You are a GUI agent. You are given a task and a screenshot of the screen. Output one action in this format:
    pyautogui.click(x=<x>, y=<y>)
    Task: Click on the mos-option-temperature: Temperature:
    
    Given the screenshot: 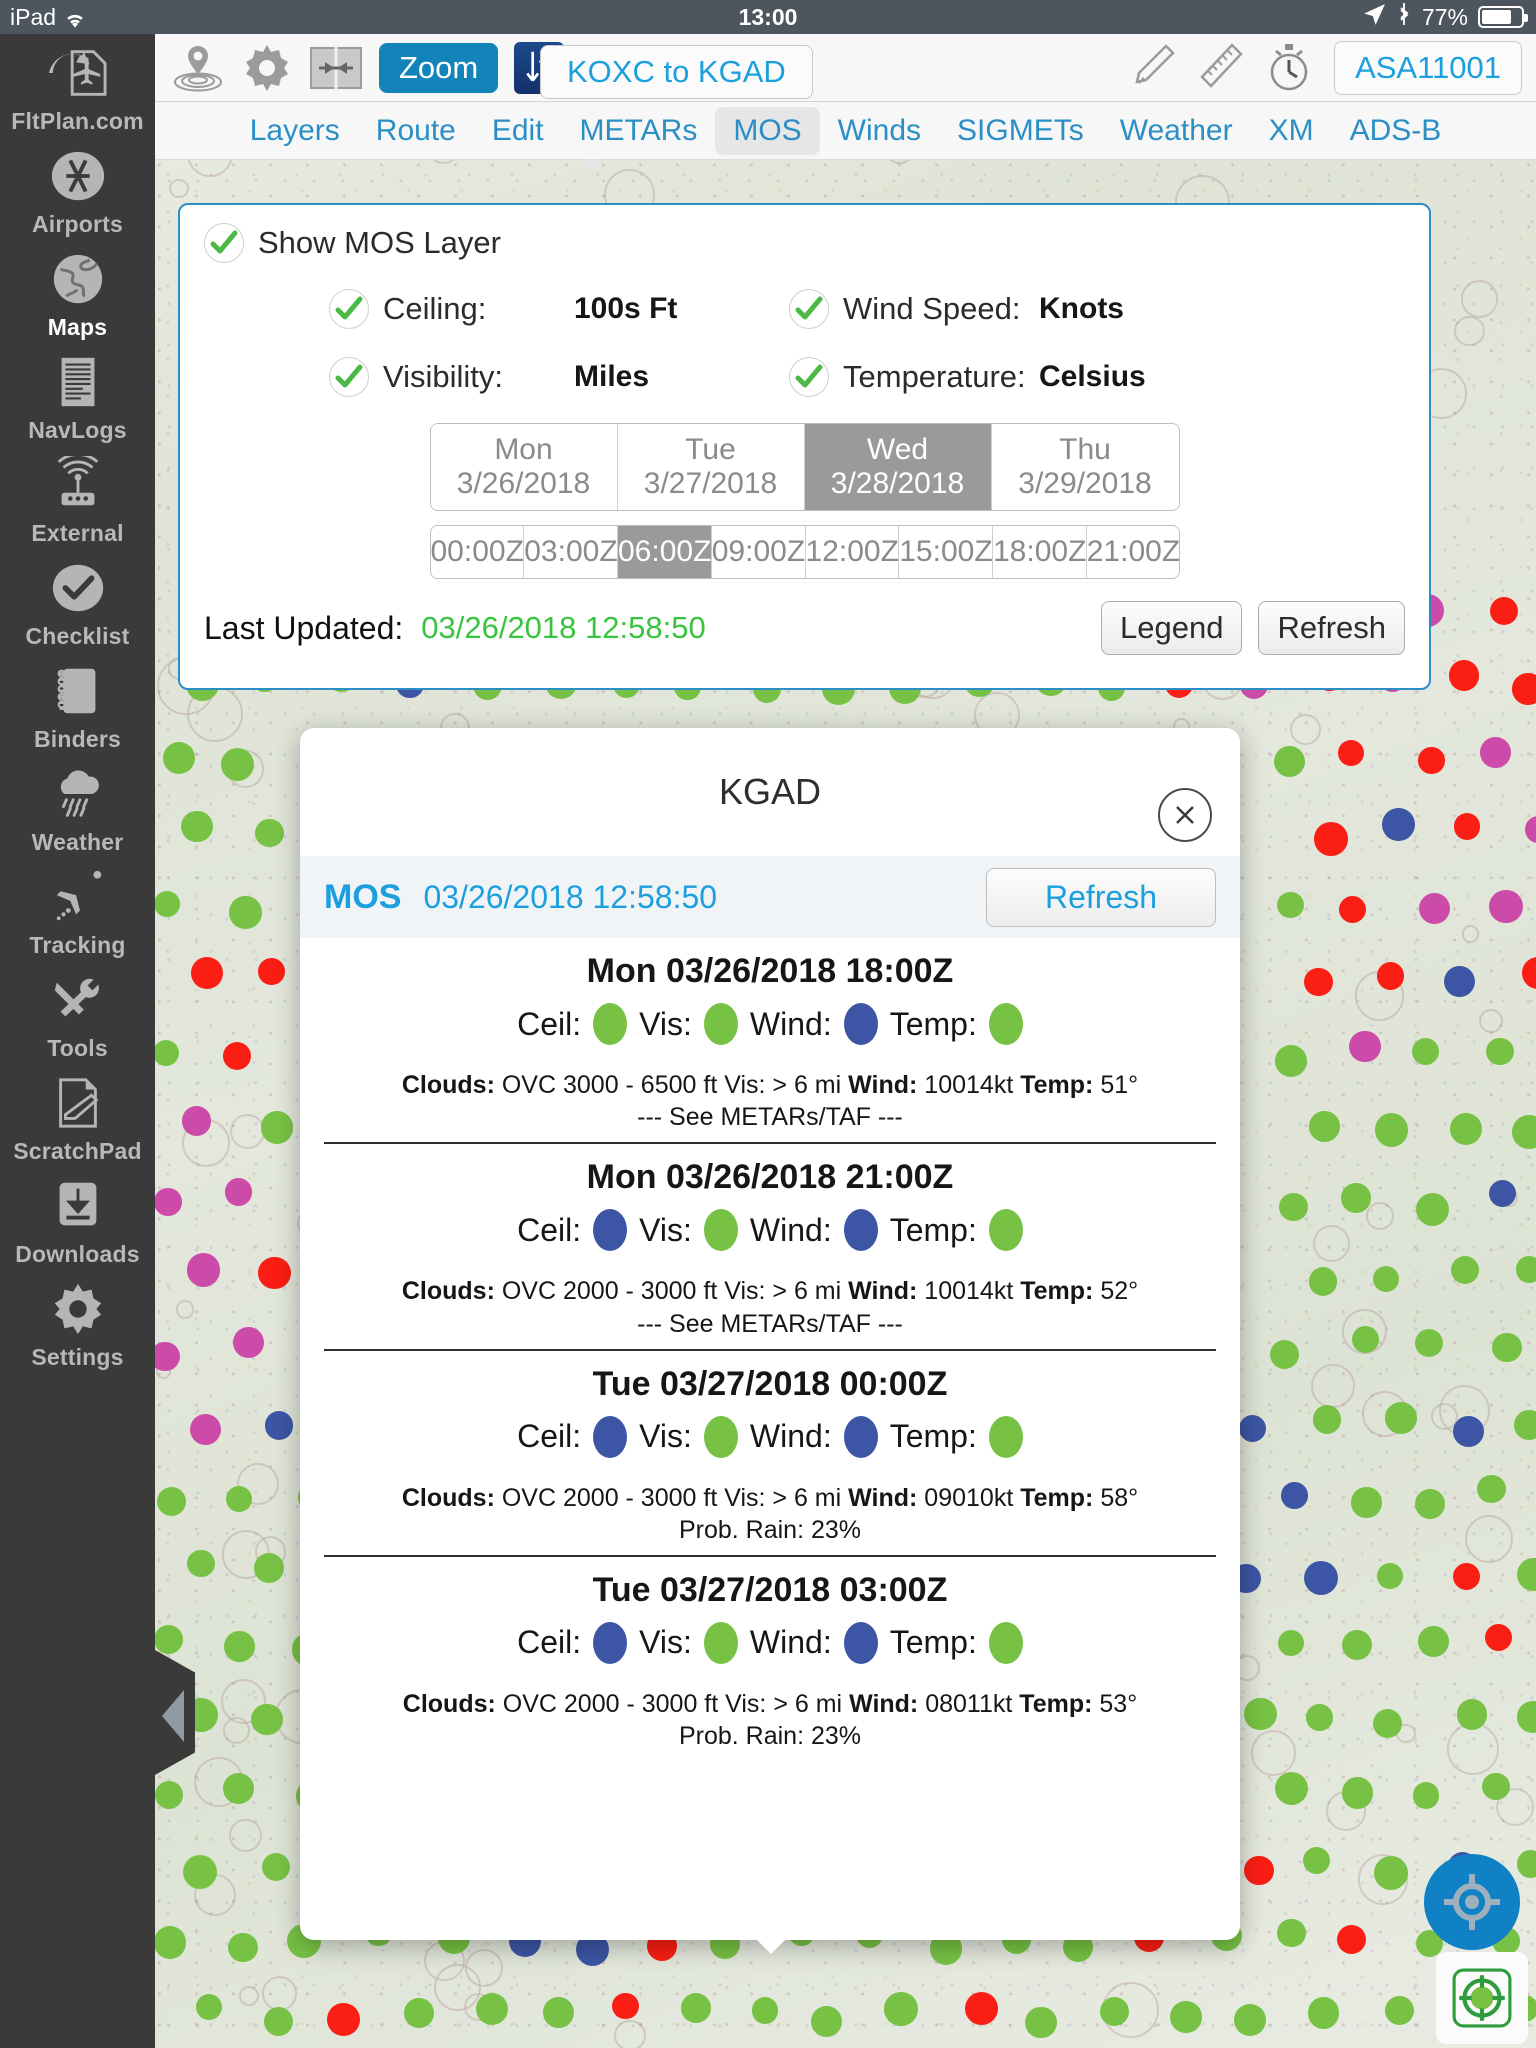 What is the action you would take?
    pyautogui.click(x=914, y=377)
    